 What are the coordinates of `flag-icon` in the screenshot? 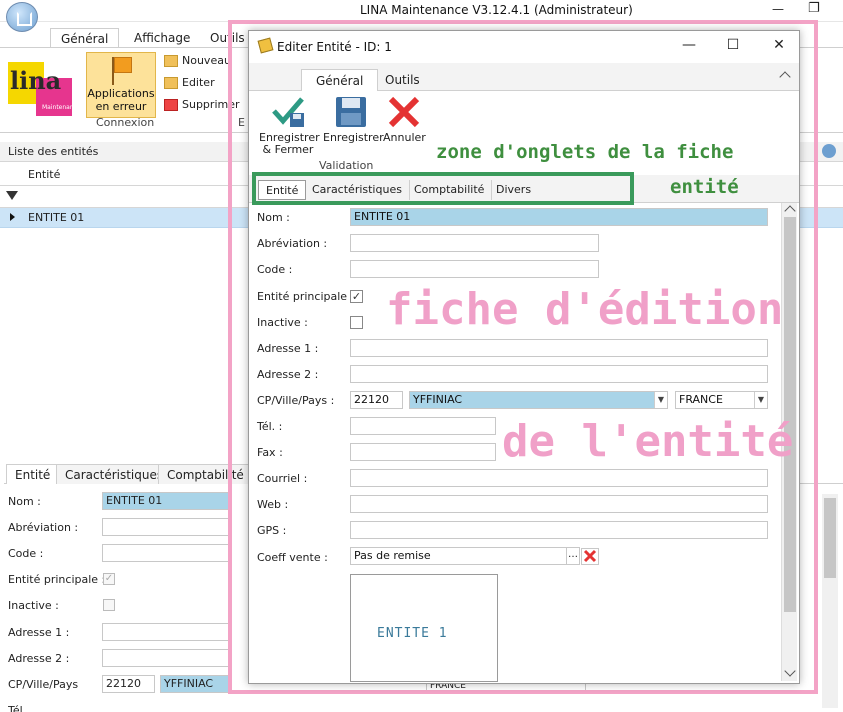 It's located at (121, 72).